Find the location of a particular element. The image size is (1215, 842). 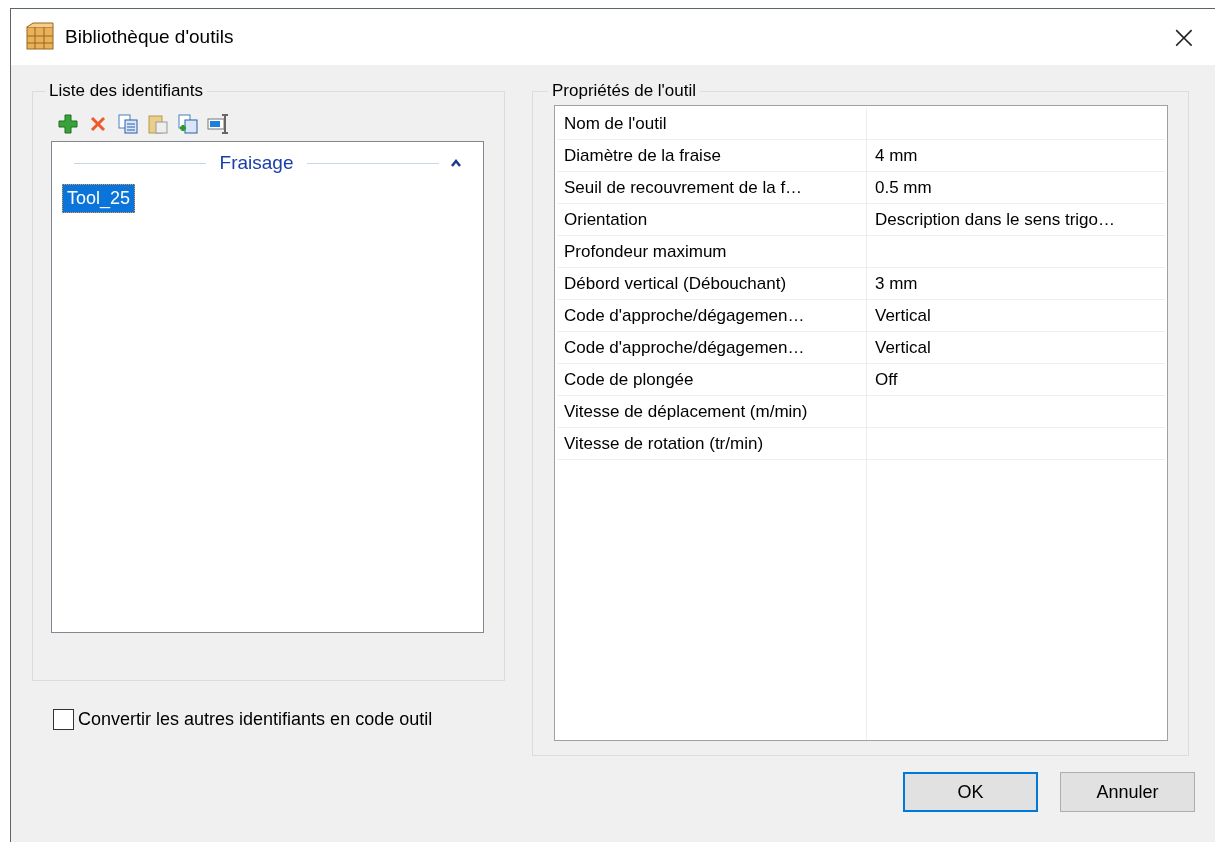

property-name: Vitesse de déplacement (m/min) is located at coordinates (712, 411).